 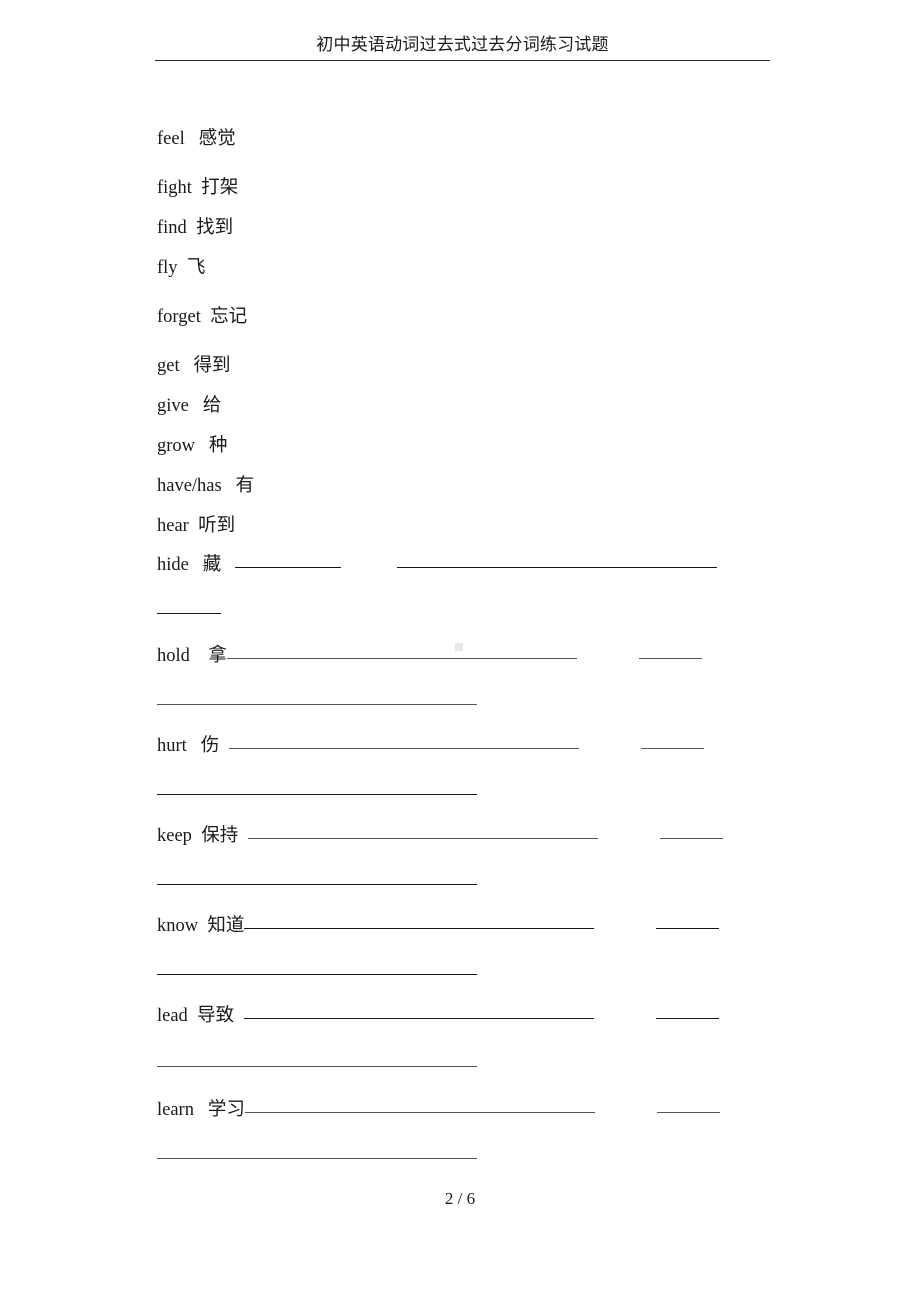 I want to click on page-title: 初中英语动词过去式过去分词练习试题, so click(x=462, y=44).